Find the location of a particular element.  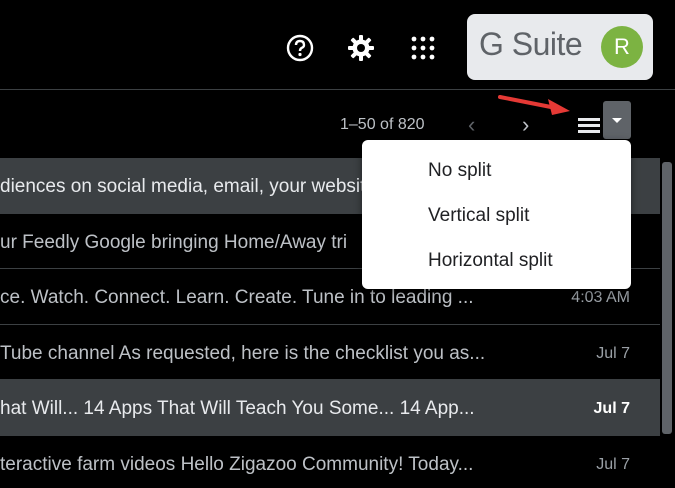

help-button is located at coordinates (300, 48).